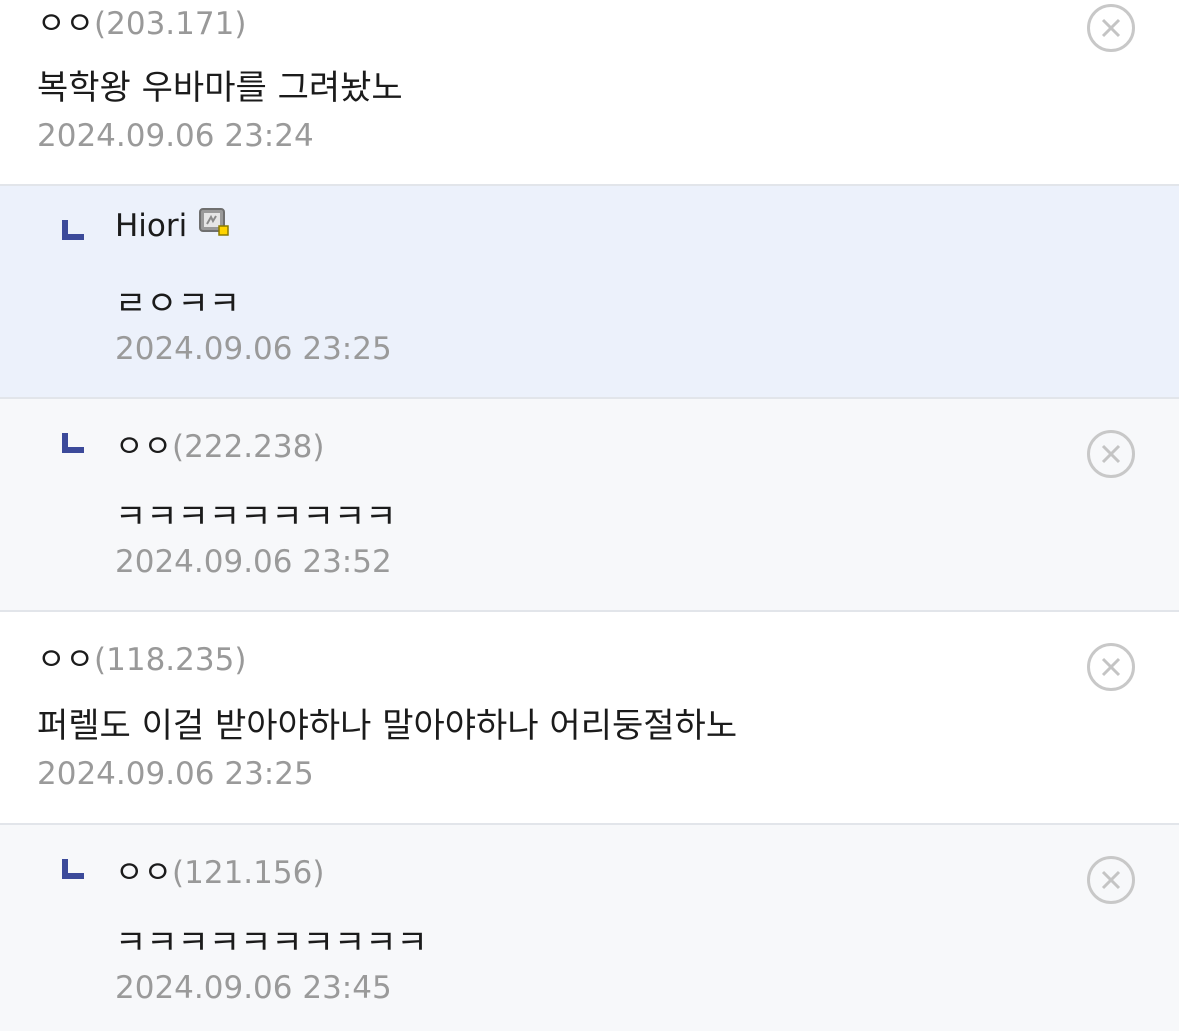 Image resolution: width=1179 pixels, height=1031 pixels. Describe the element at coordinates (170, 660) in the screenshot. I see `comment-ip: (118.235)` at that location.